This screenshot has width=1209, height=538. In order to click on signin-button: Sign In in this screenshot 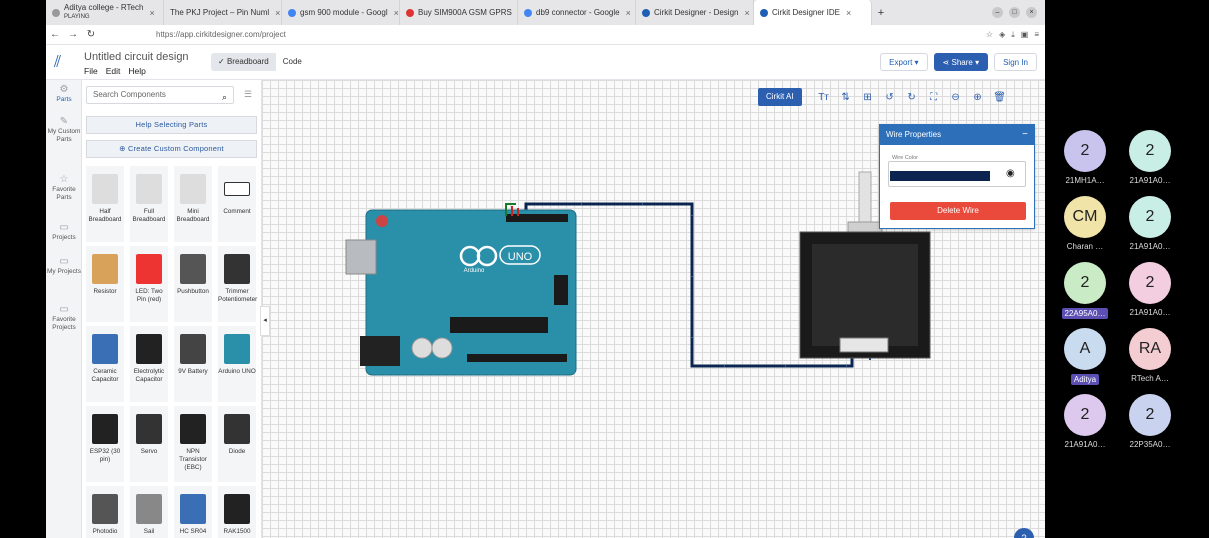, I will do `click(1015, 62)`.